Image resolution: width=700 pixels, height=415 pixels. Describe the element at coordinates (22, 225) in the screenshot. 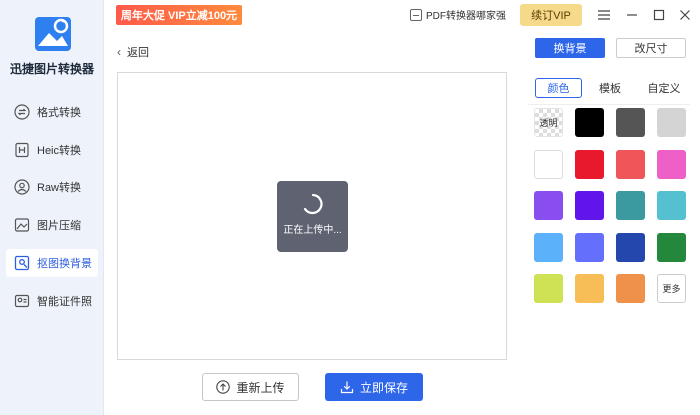

I see `compress-icon` at that location.